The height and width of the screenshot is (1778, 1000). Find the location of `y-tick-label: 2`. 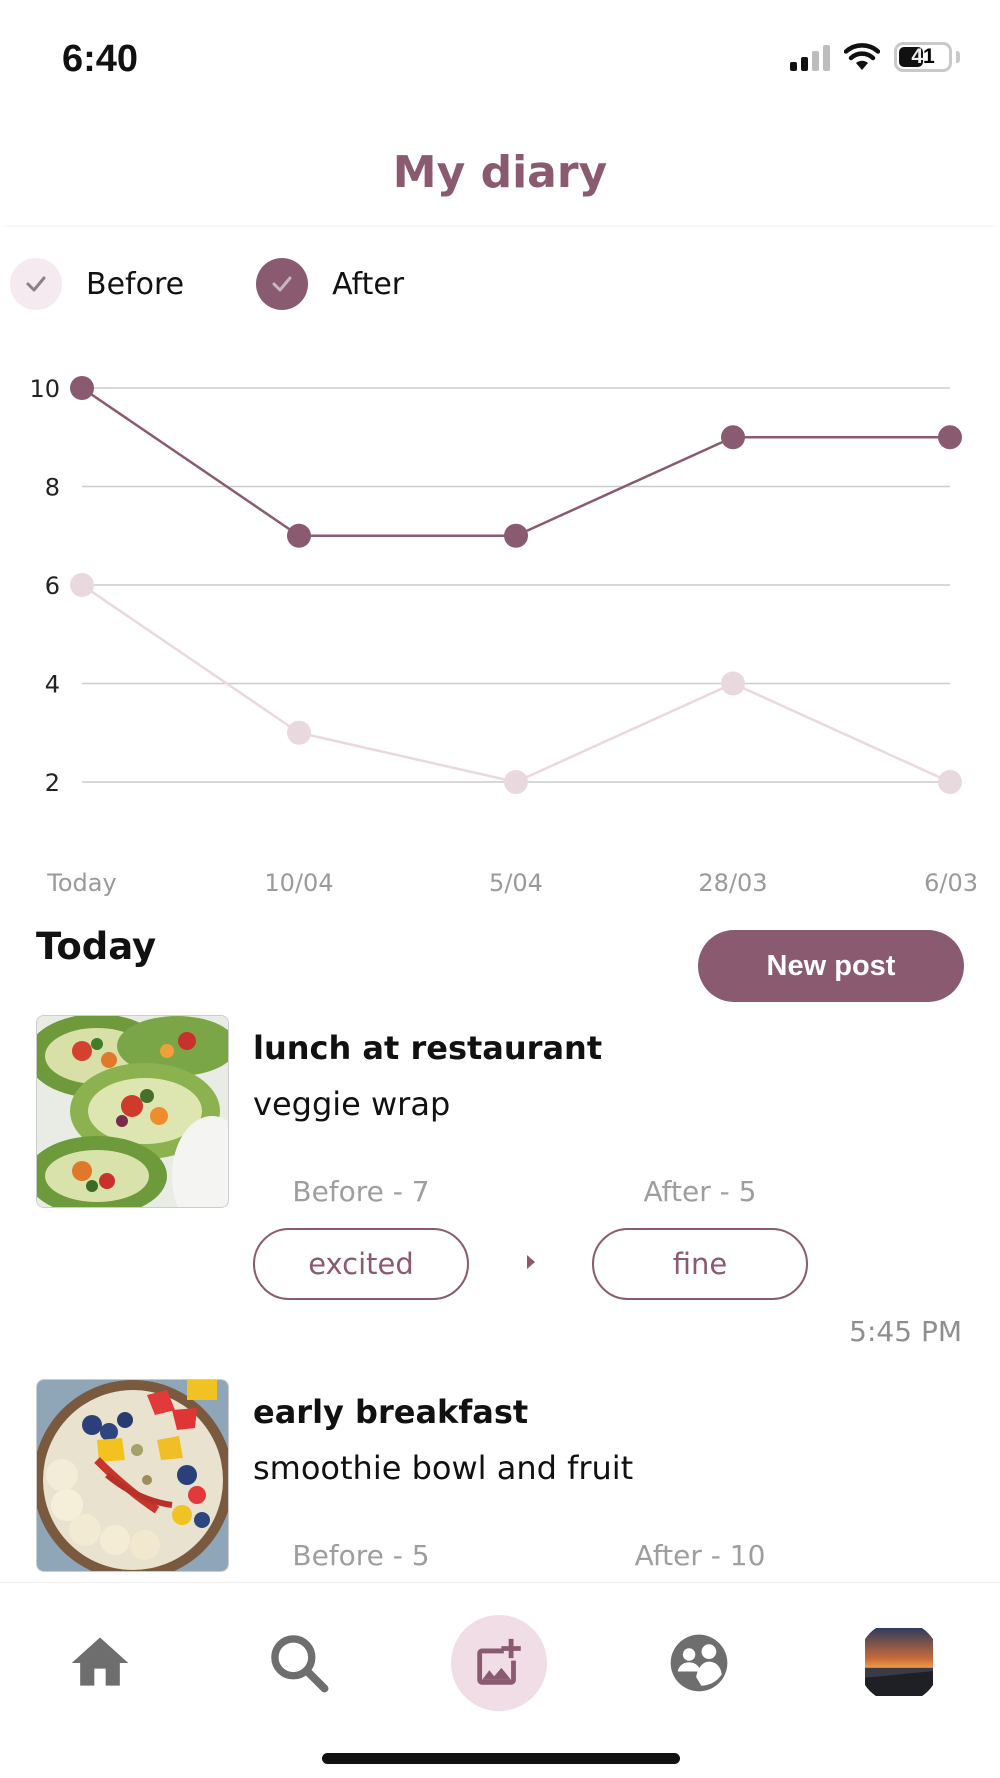

y-tick-label: 2 is located at coordinates (52, 783).